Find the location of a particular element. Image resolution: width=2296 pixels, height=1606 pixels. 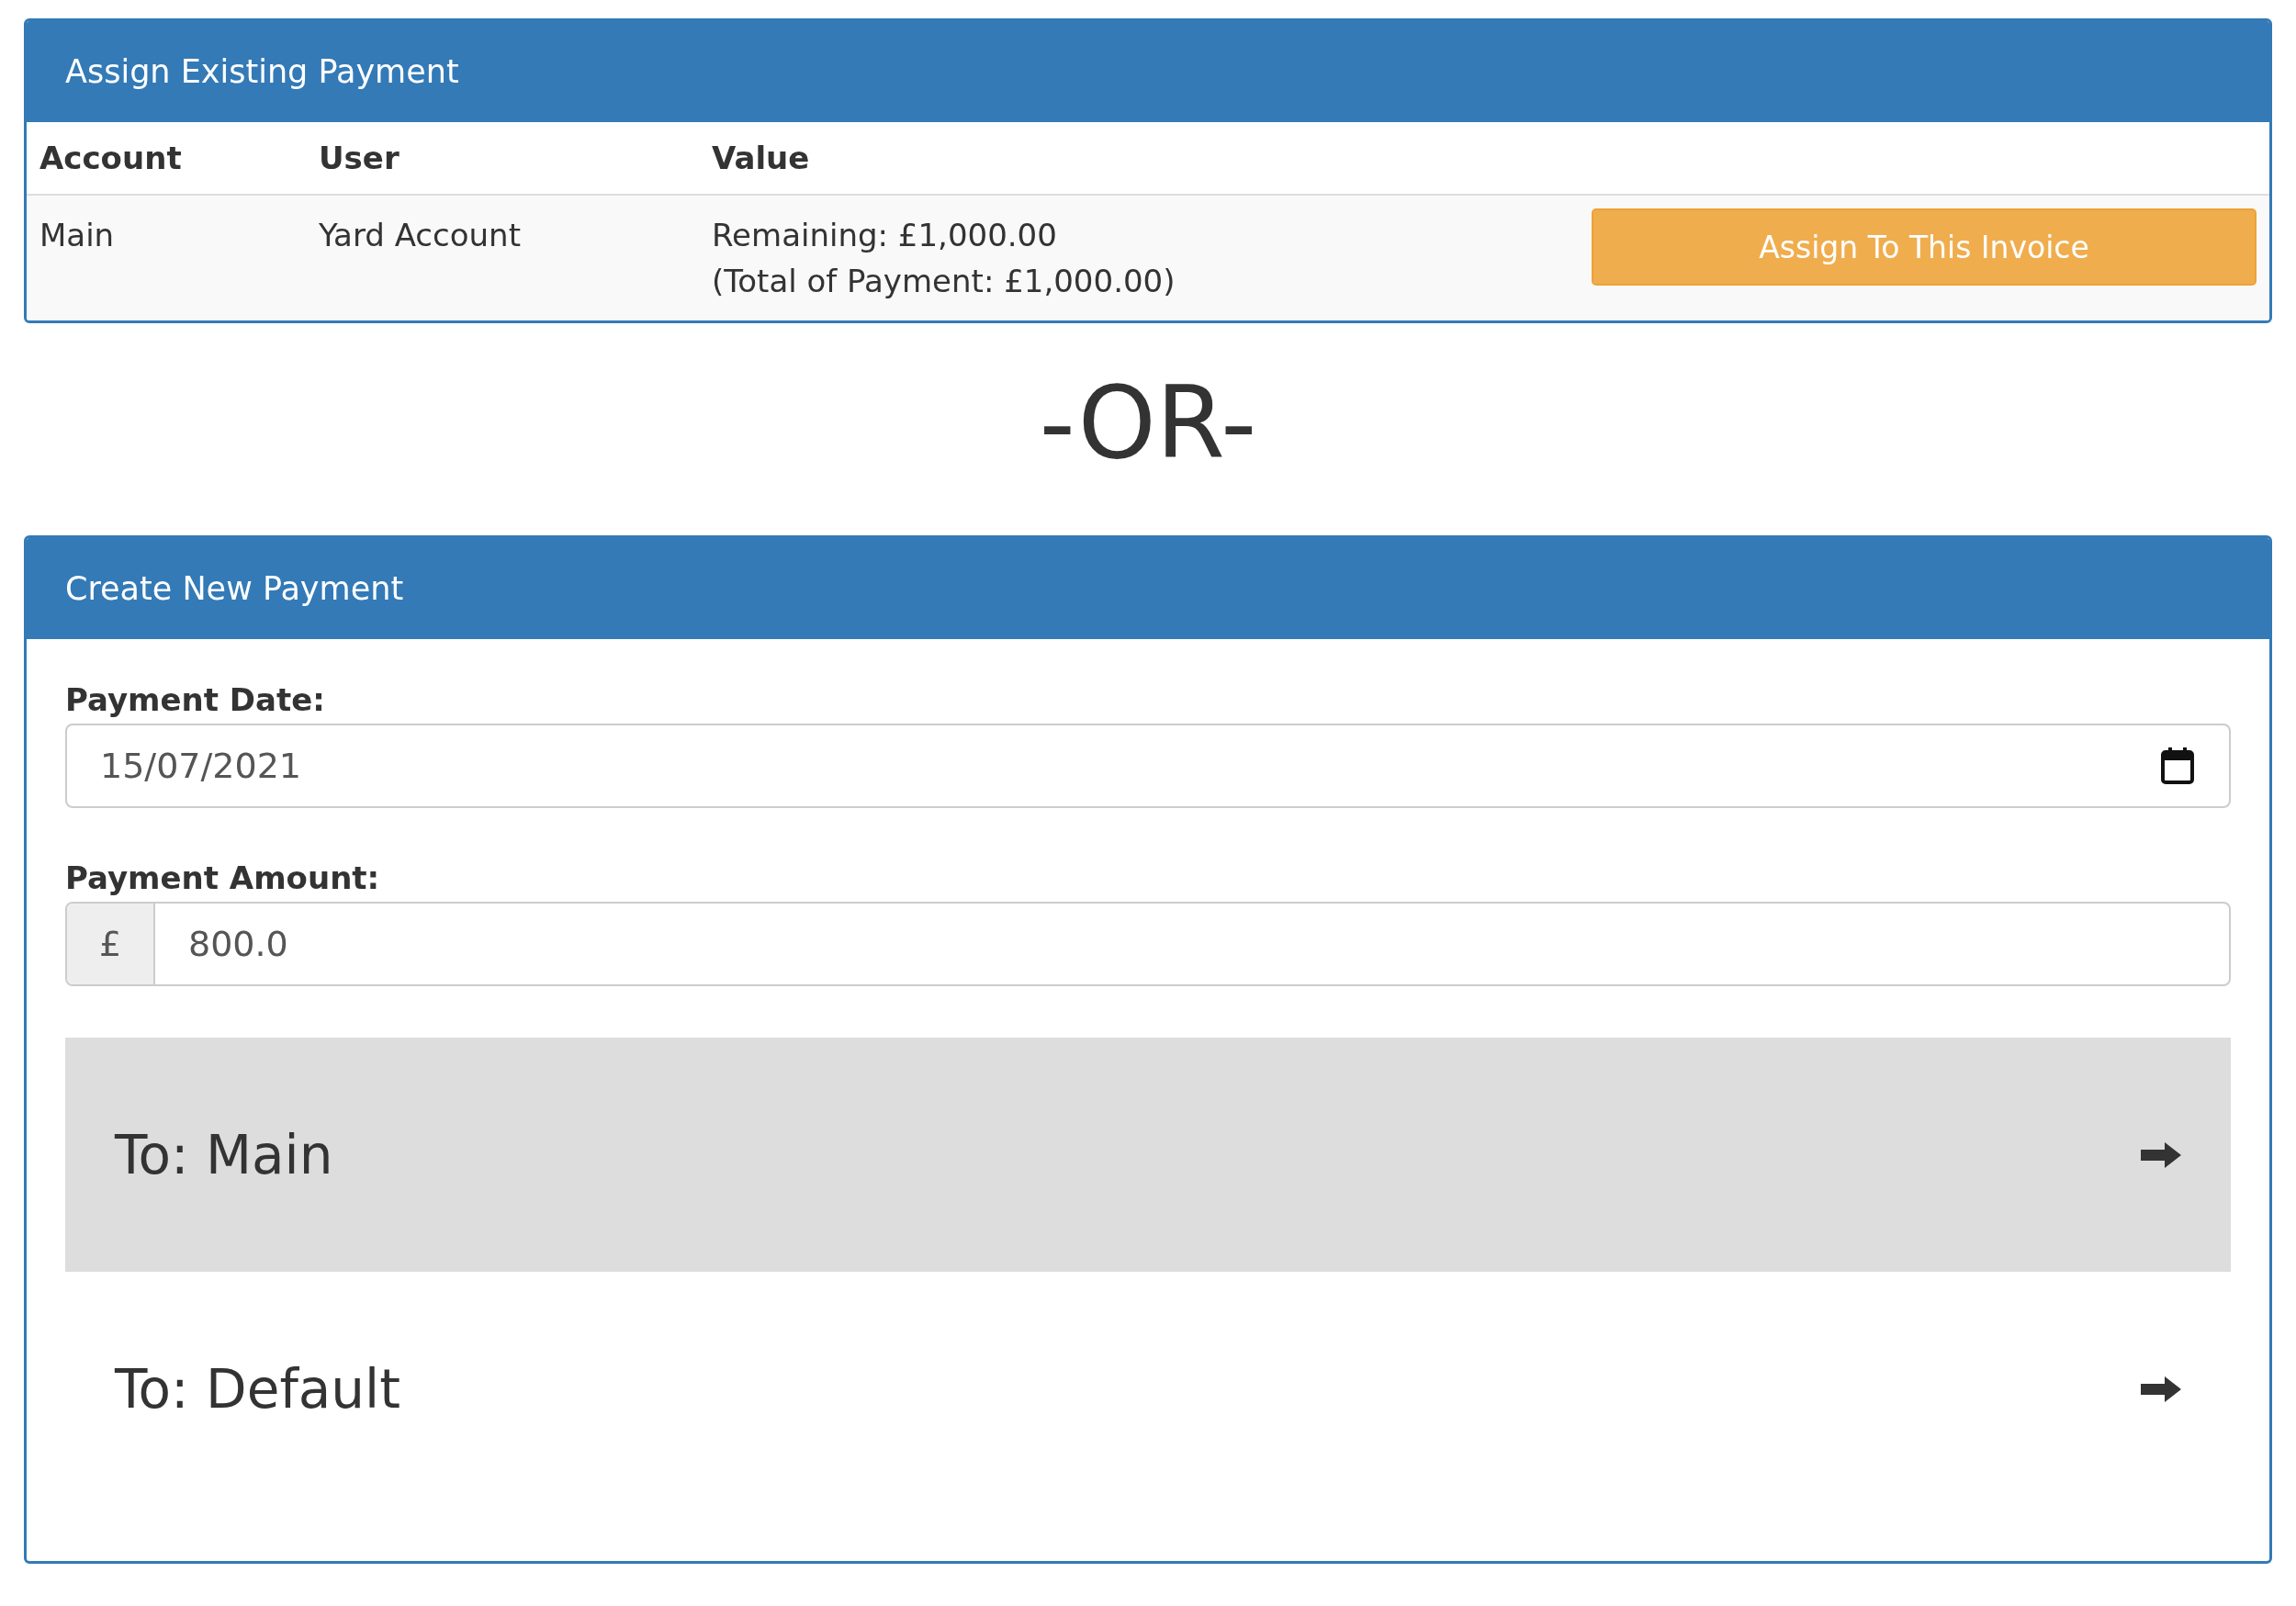

field-label: Payment Date: is located at coordinates (195, 699).